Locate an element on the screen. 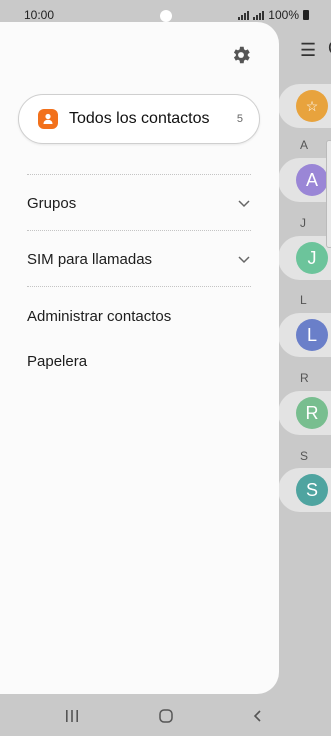 The height and width of the screenshot is (736, 331). recent-apps-button is located at coordinates (72, 716).